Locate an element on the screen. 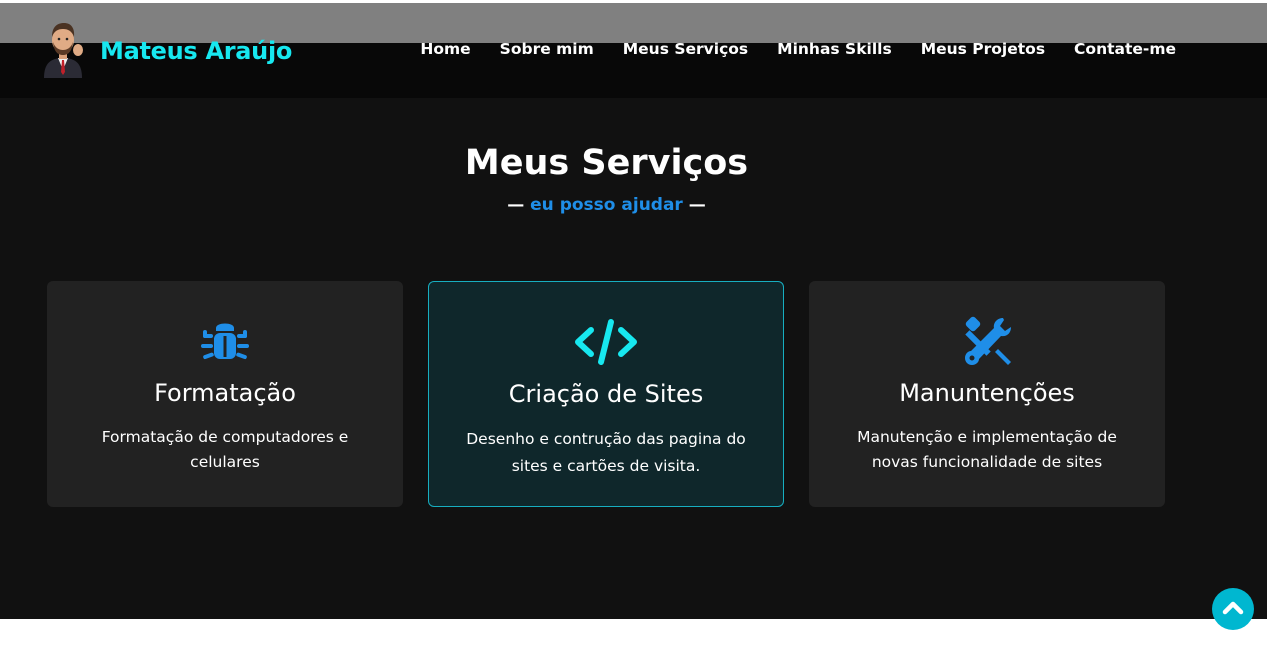 The image size is (1267, 645). card-title: Criação de Sites is located at coordinates (606, 394).